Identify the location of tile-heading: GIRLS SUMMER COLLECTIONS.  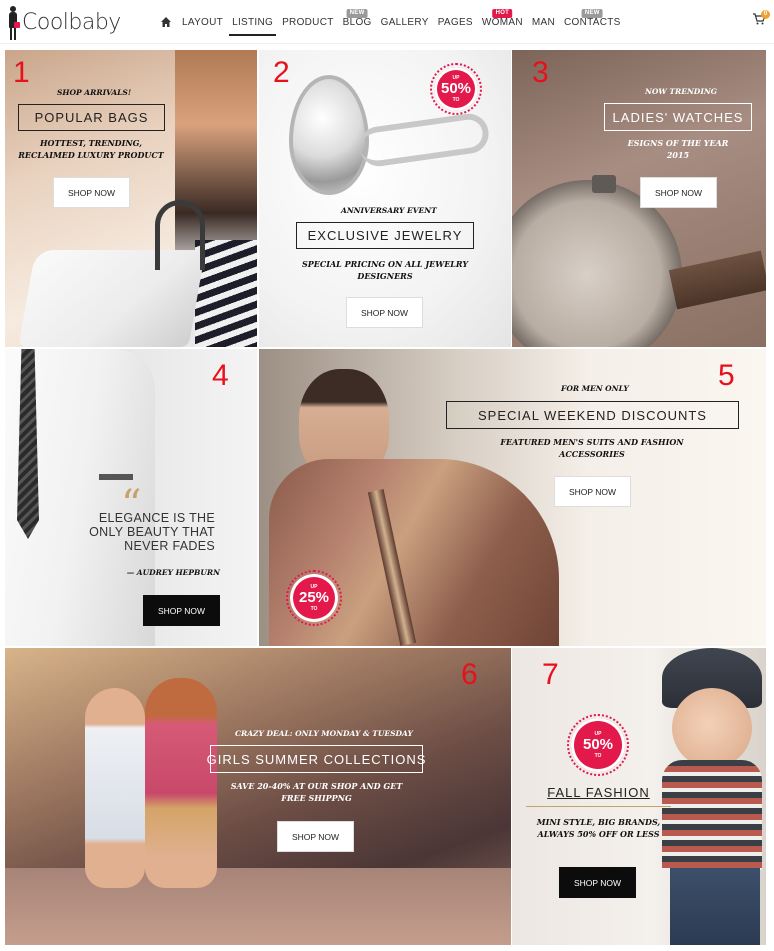
(316, 759).